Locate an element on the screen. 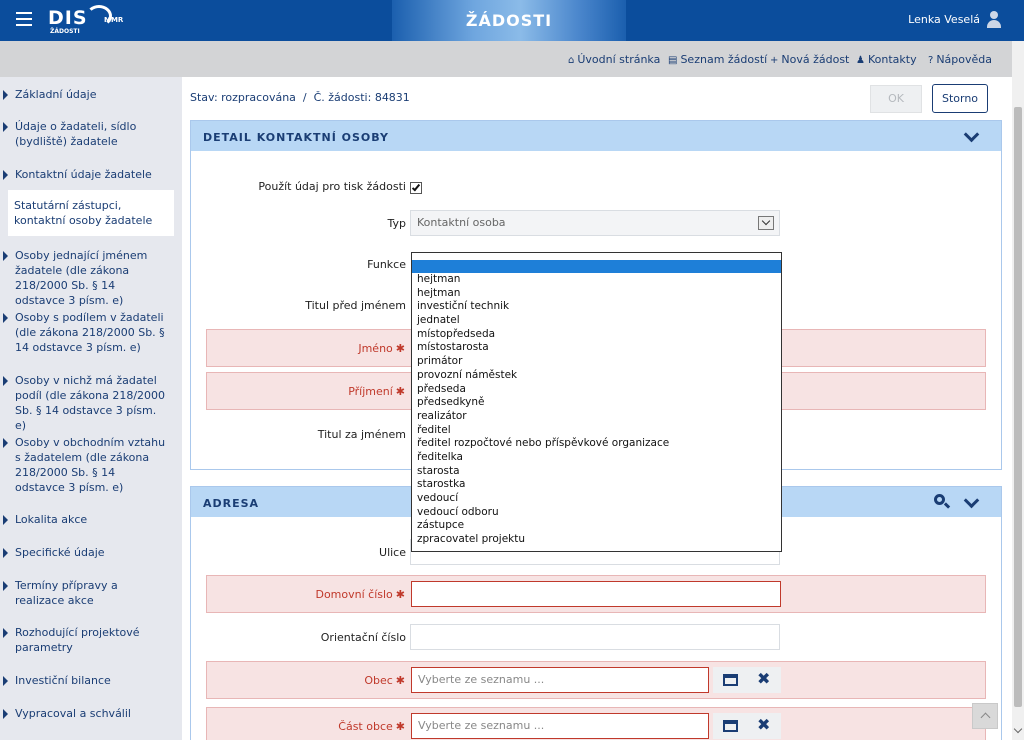 The width and height of the screenshot is (1024, 740). sidebar-item-kontaktni-udaje: Kontaktní údaje žadatele is located at coordinates (87, 174).